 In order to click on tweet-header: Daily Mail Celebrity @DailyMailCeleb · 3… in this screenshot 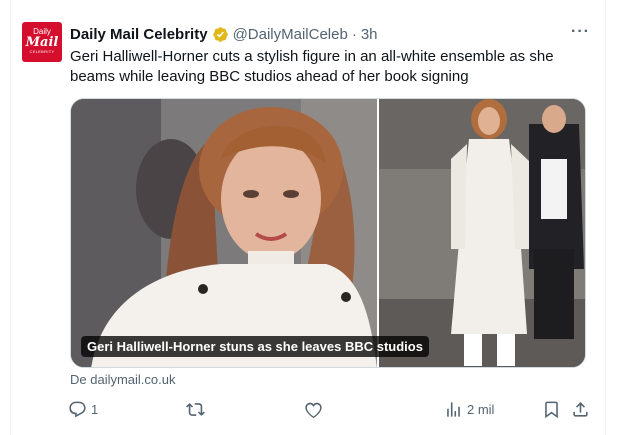, I will do `click(331, 33)`.